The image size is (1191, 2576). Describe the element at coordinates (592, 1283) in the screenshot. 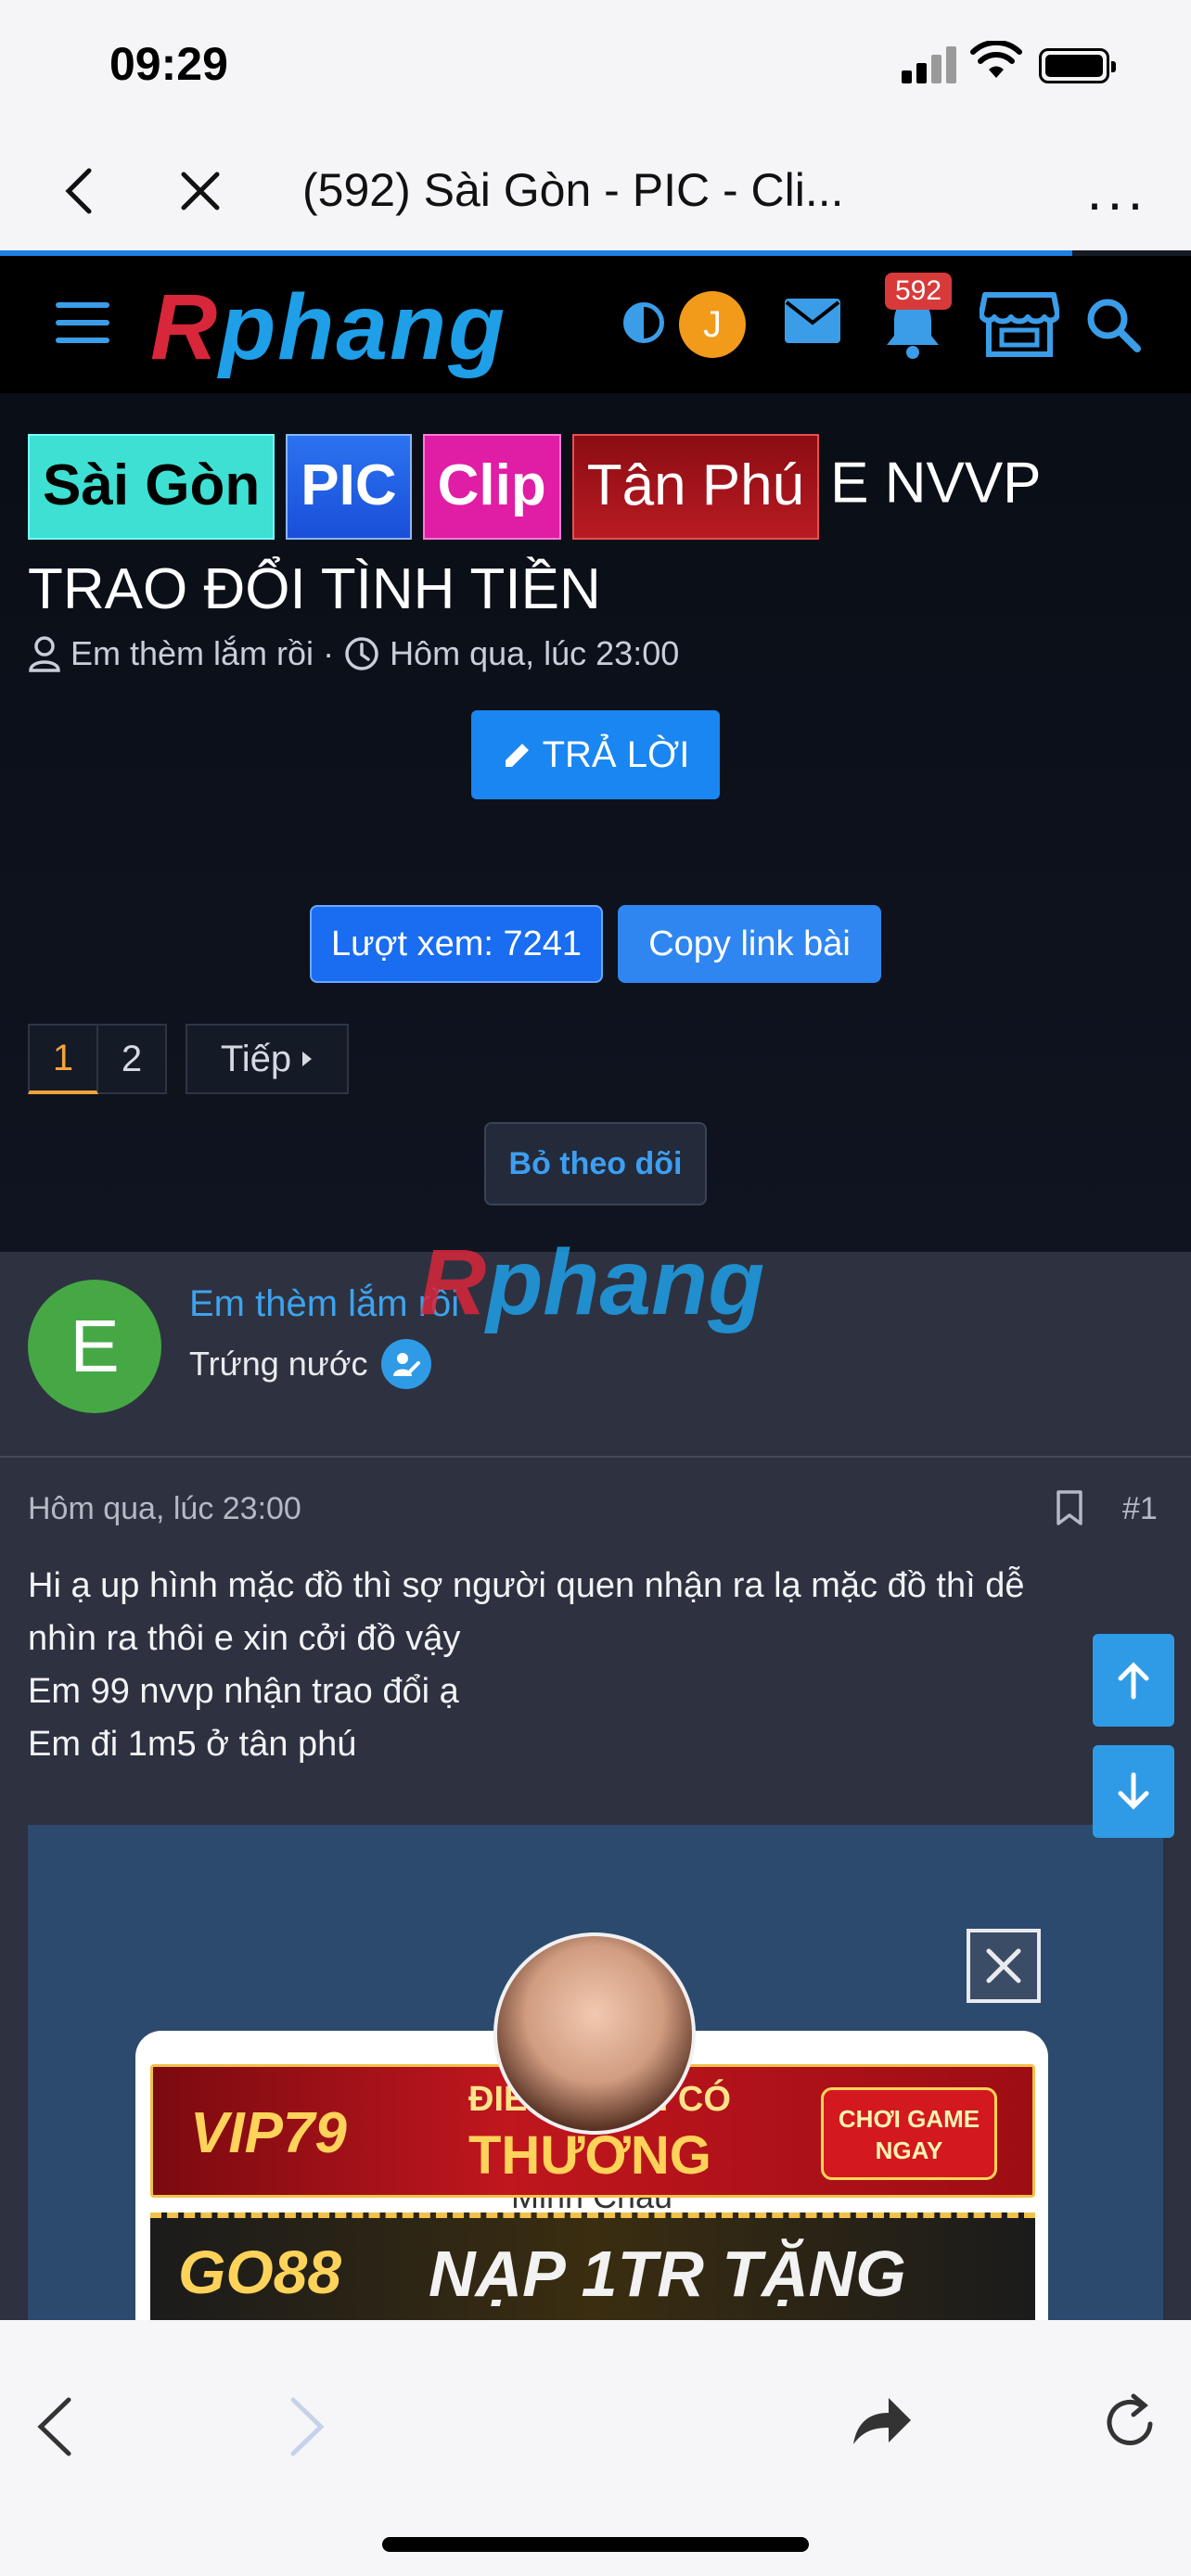

I see `site-watermark: Rphang` at that location.